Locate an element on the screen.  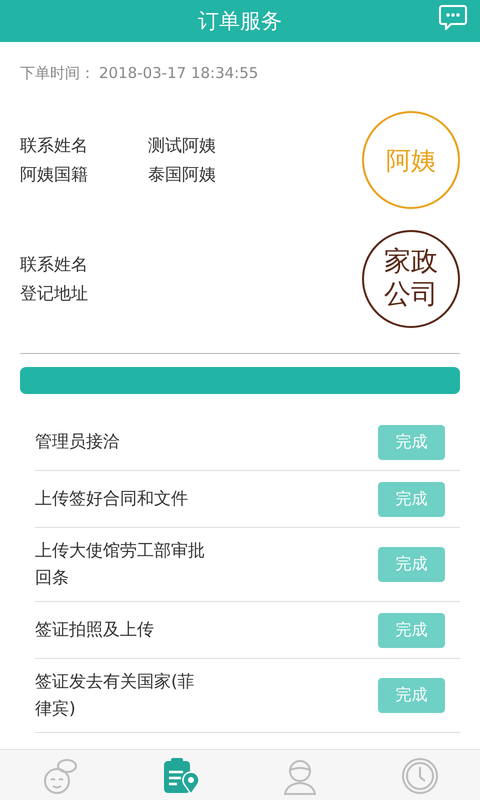
step-label: 签证拍照及上传 is located at coordinates (95, 630).